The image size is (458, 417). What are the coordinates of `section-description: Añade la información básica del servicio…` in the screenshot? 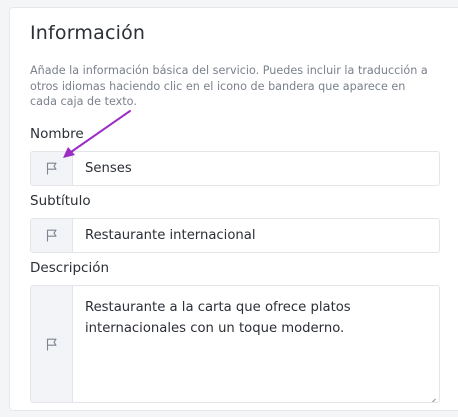 It's located at (229, 86).